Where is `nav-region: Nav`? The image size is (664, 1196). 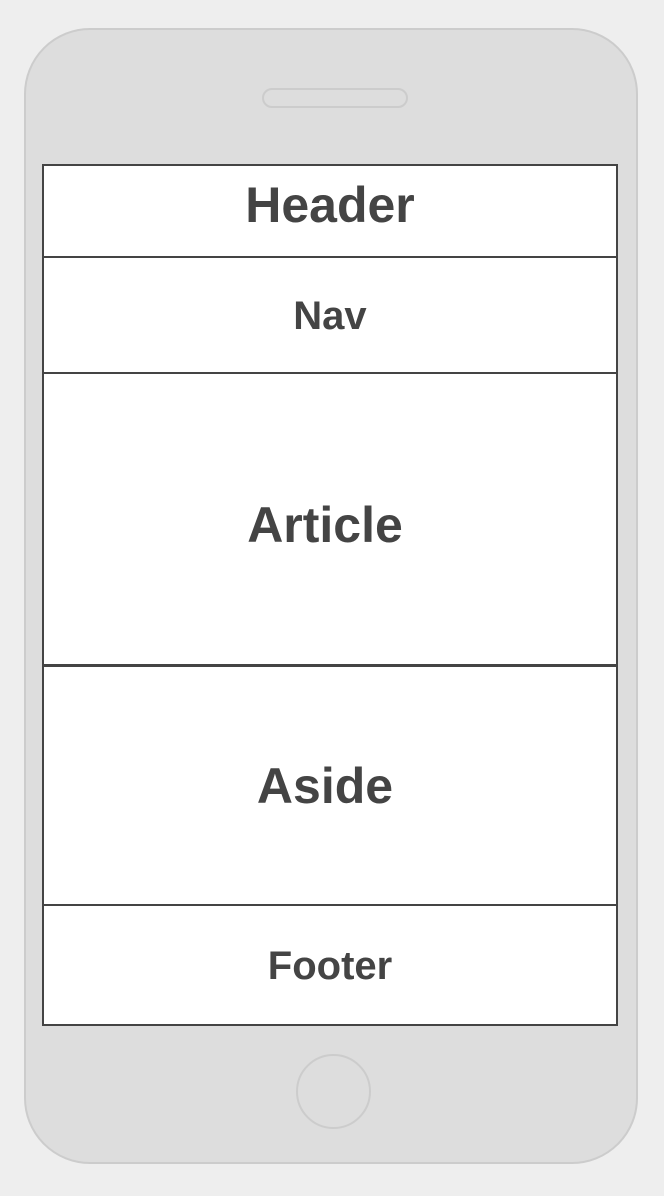 nav-region: Nav is located at coordinates (330, 316).